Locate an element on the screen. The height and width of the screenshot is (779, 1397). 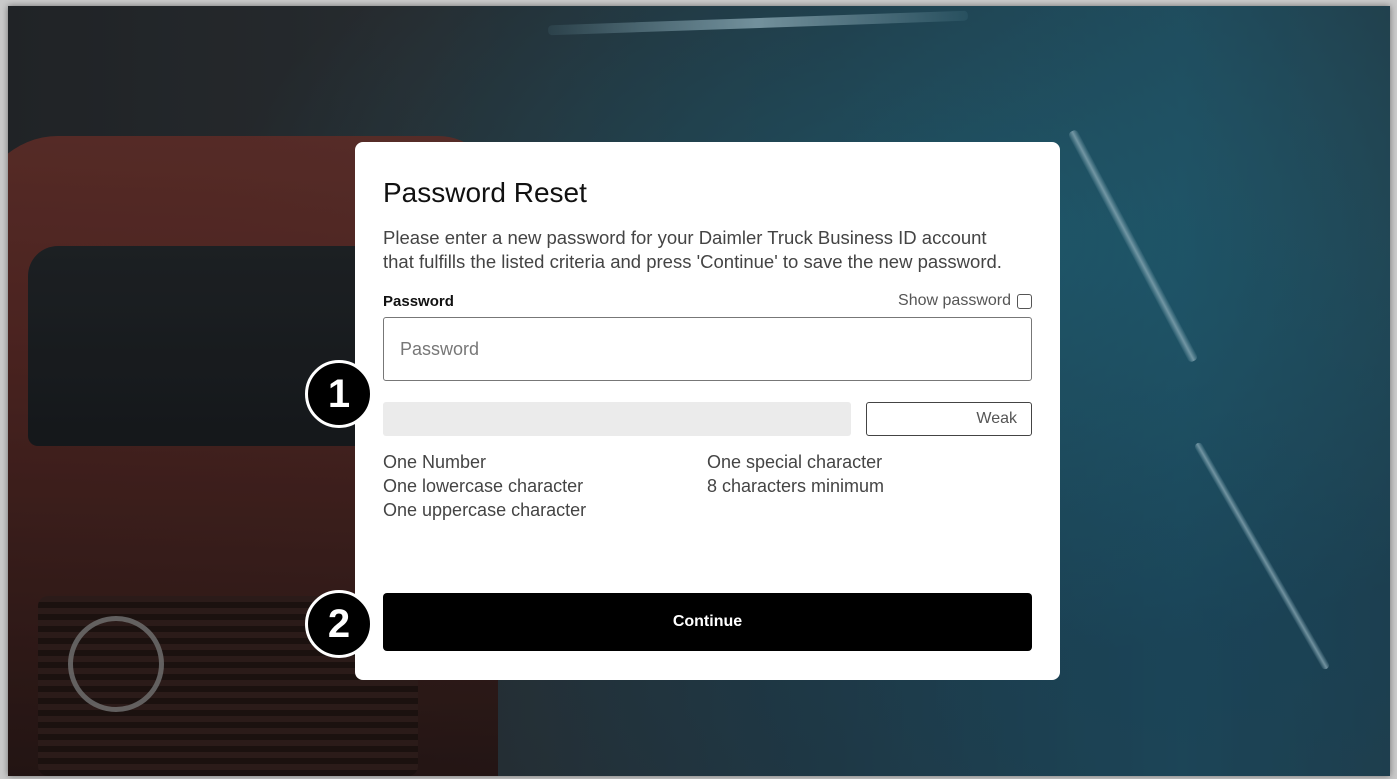
password-strength-label: Weak is located at coordinates (949, 419).